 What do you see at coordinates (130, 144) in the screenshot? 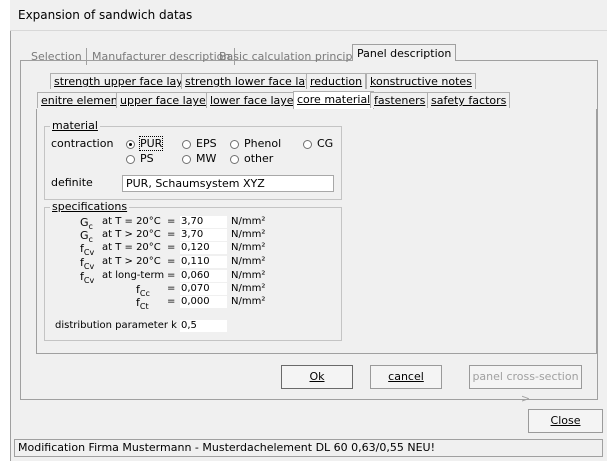
I see `radio-pur` at bounding box center [130, 144].